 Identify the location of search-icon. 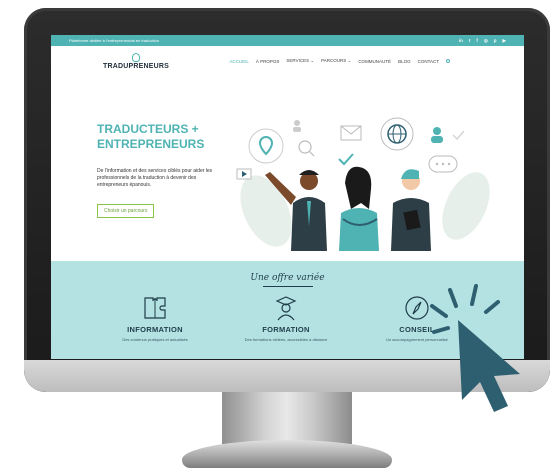
(448, 61).